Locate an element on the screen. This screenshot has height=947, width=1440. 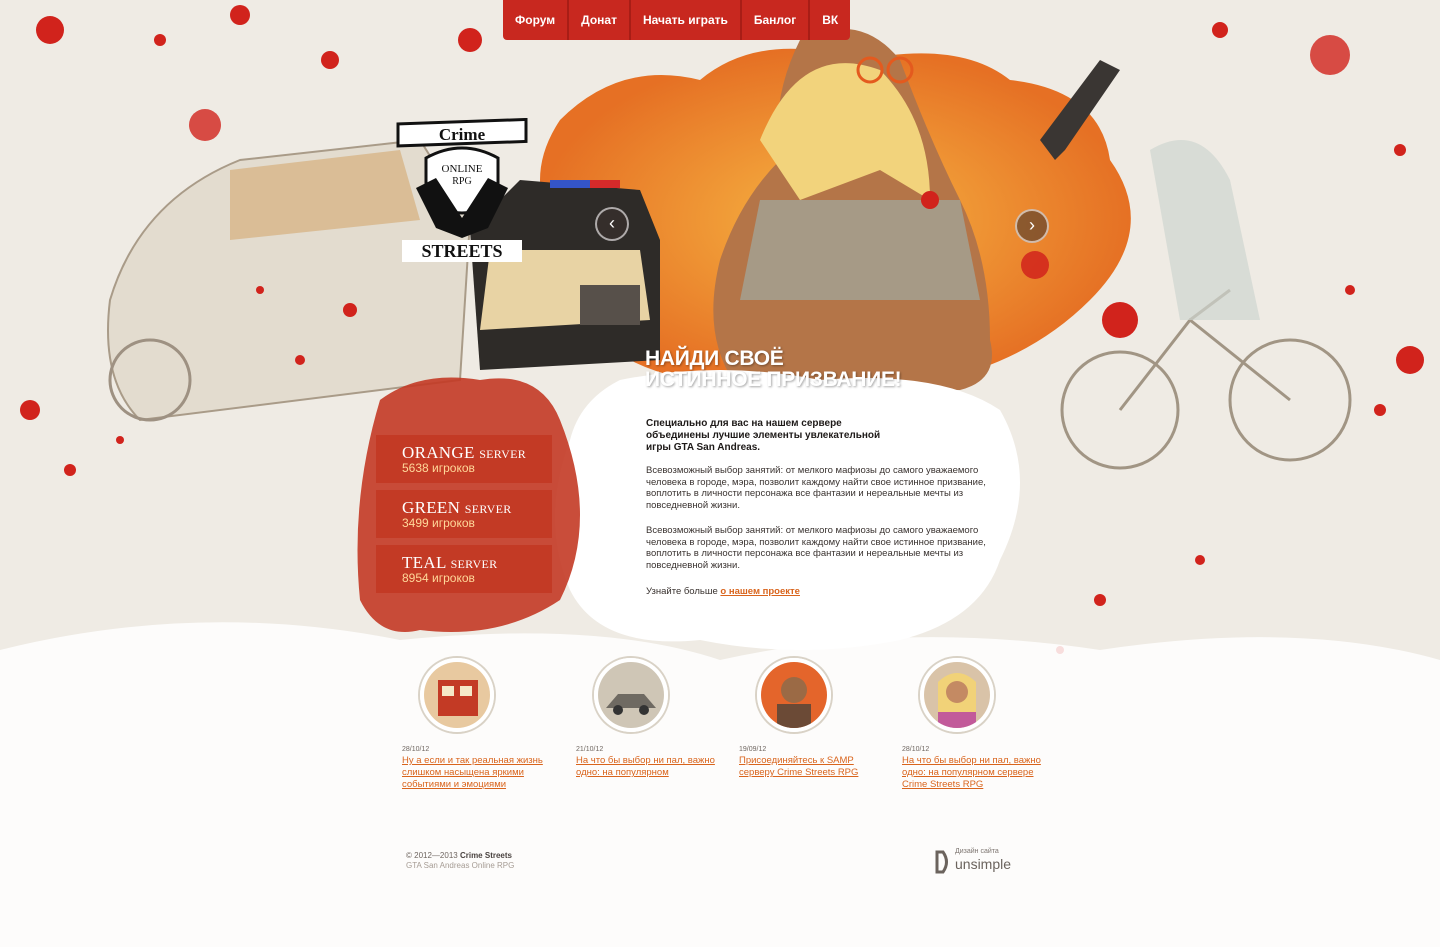
design-label: Дизайн сайта is located at coordinates (977, 851).